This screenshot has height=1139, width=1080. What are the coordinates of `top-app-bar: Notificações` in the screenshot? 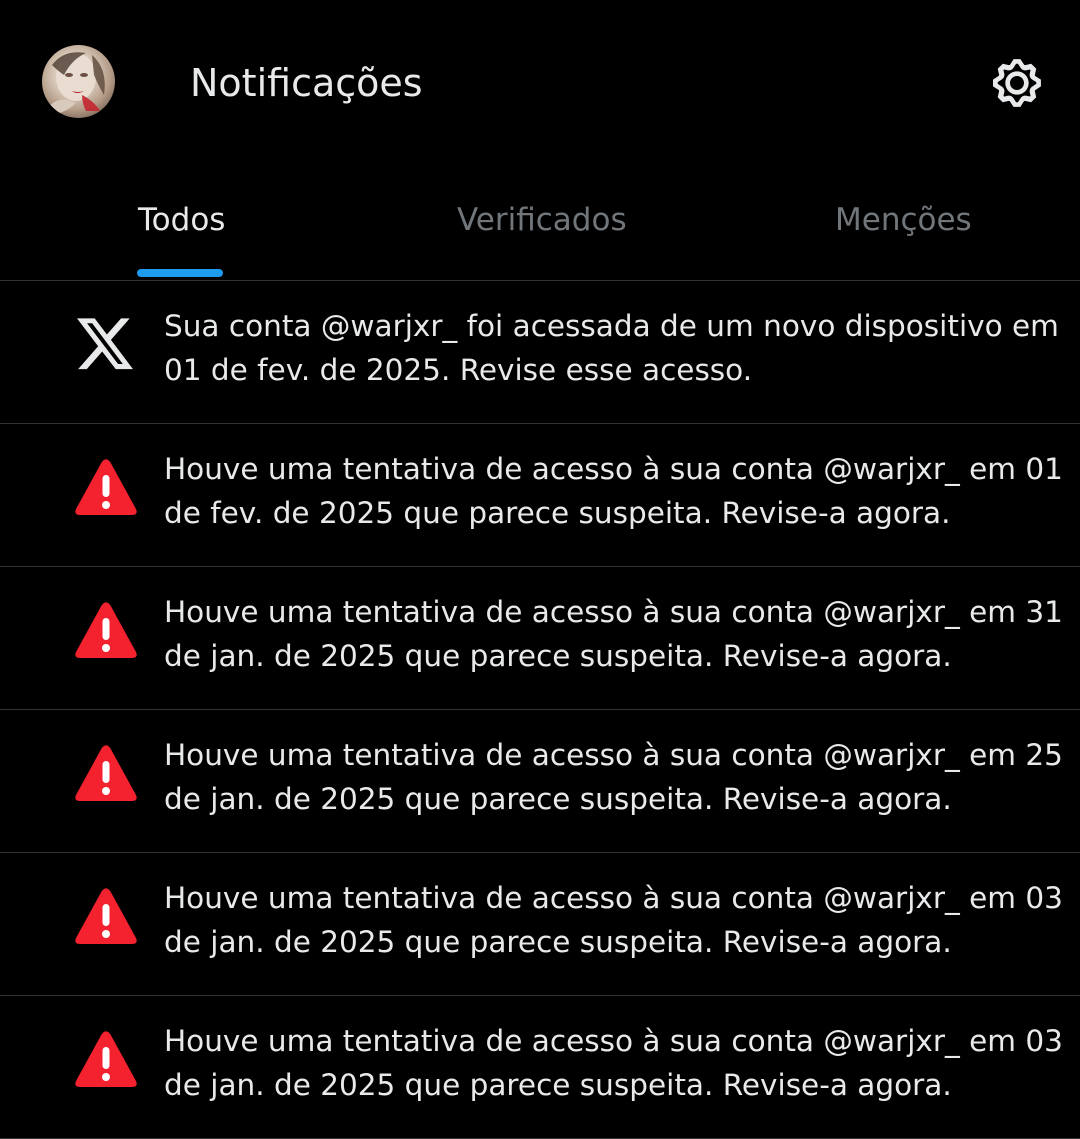 It's located at (540, 82).